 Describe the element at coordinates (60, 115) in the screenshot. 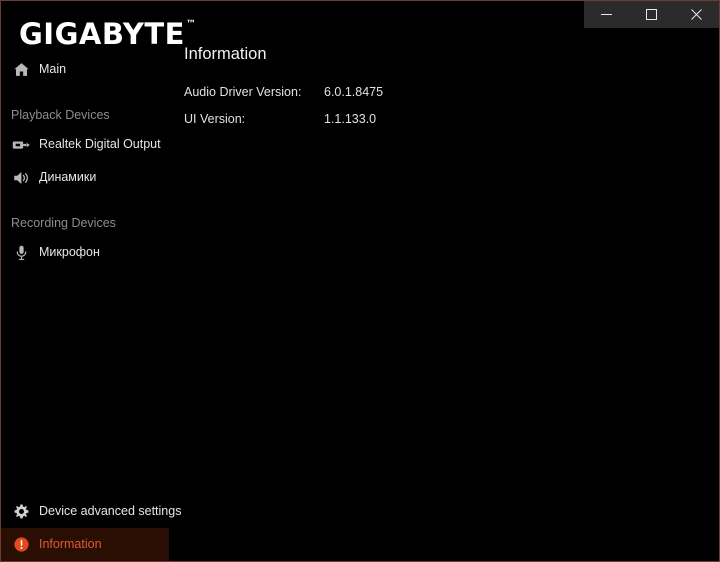

I see `sidebar-group-playback-header: Playback Devices` at that location.